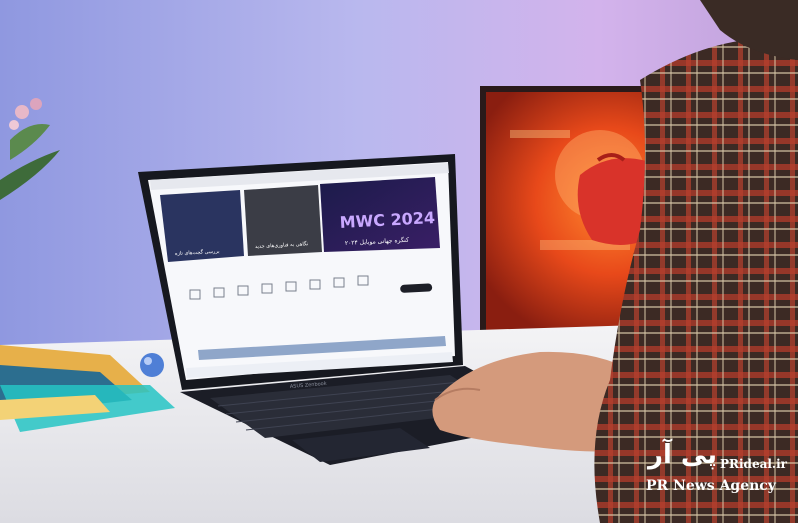  Describe the element at coordinates (152, 365) in the screenshot. I see `glass-ball` at that location.